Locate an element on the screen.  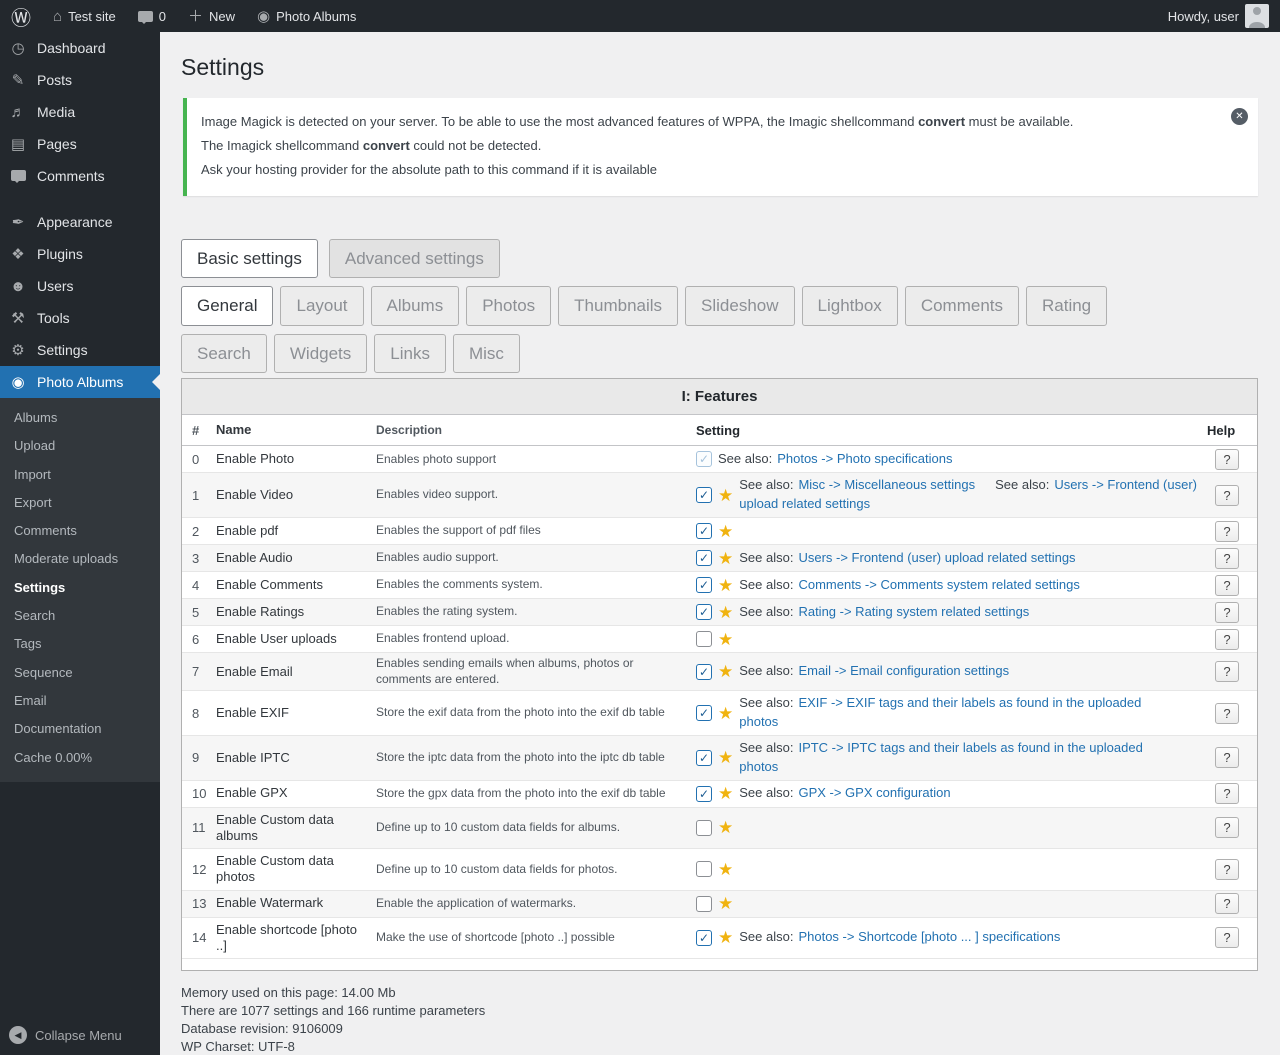
tab-slideshow: Slideshow is located at coordinates (740, 306).